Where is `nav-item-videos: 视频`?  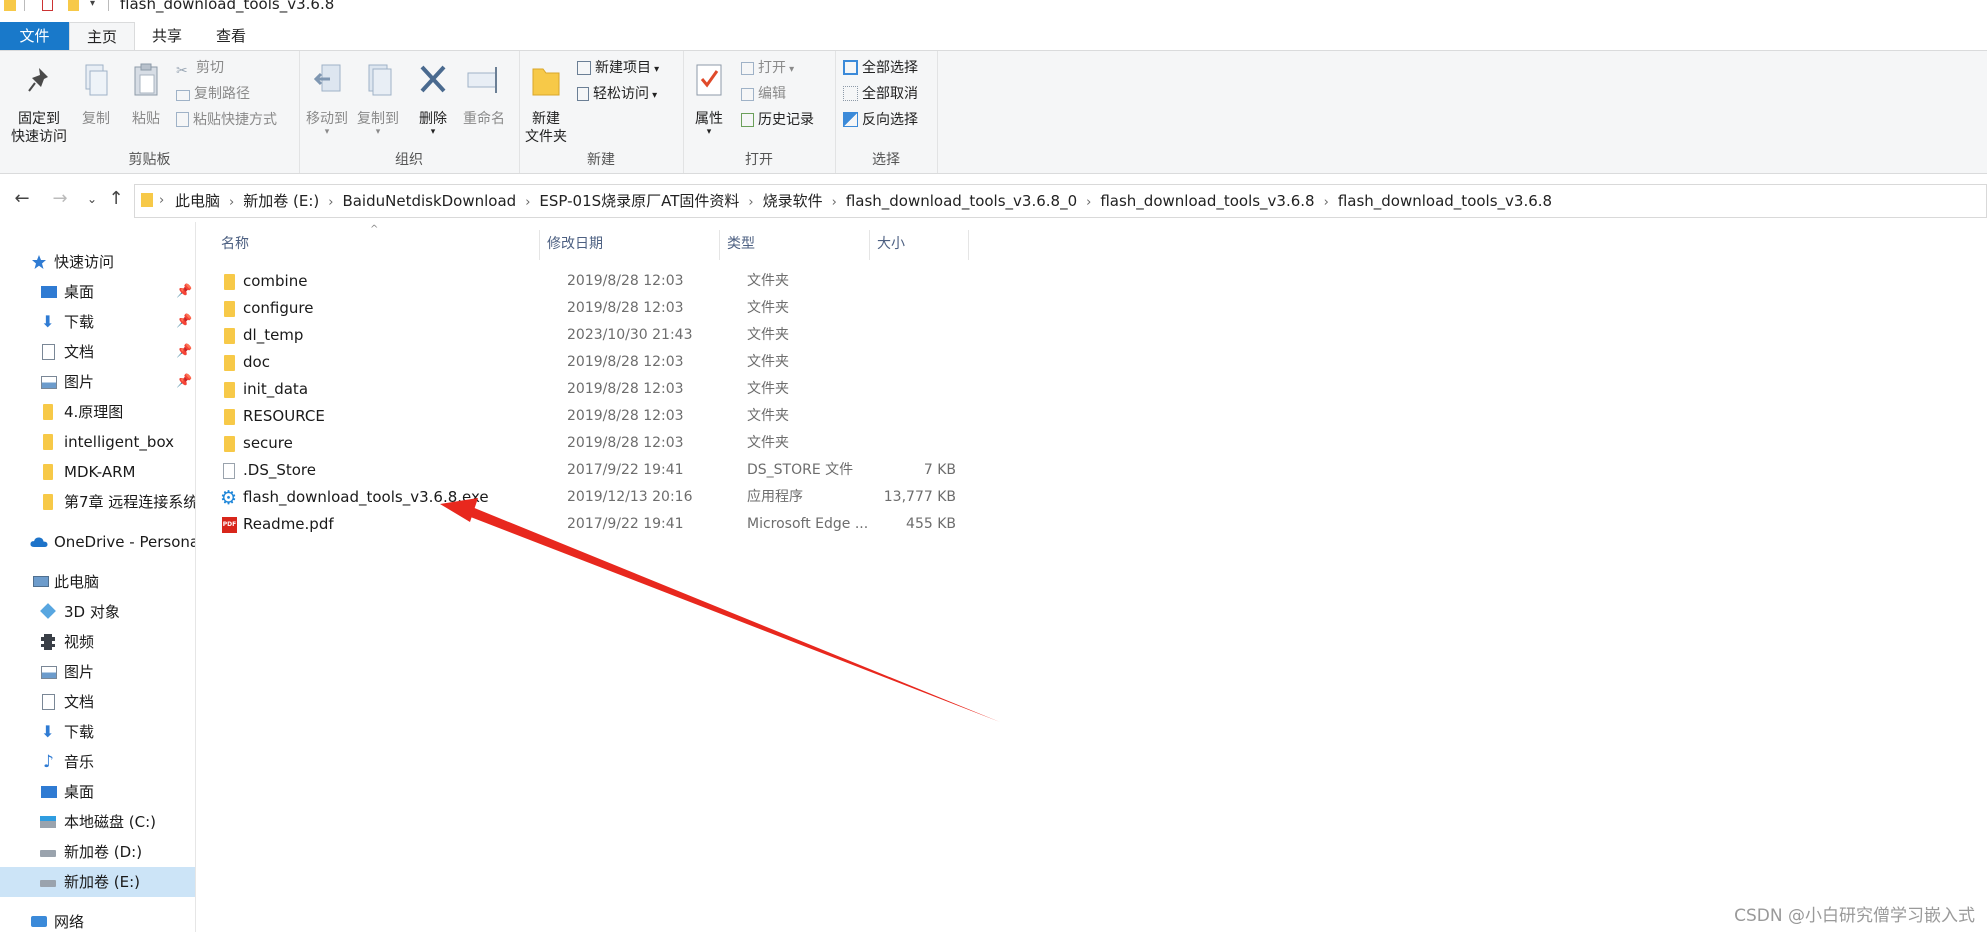 nav-item-videos: 视频 is located at coordinates (97, 642).